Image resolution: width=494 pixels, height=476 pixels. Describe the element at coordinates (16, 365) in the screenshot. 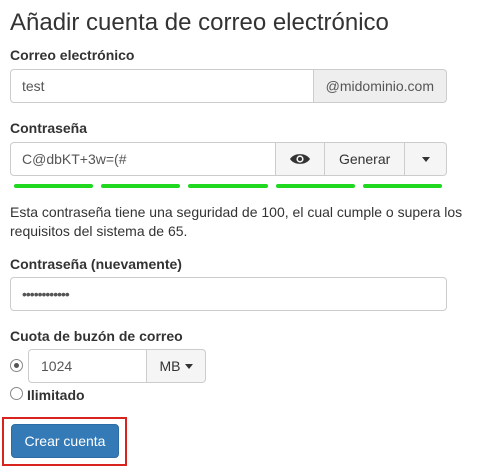

I see `quota-limited-radio` at that location.